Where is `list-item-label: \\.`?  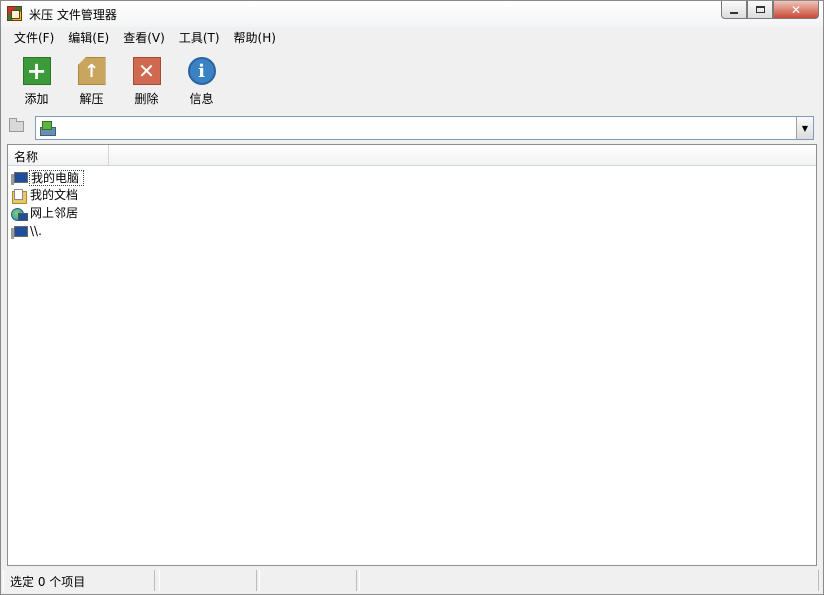 list-item-label: \\. is located at coordinates (36, 231).